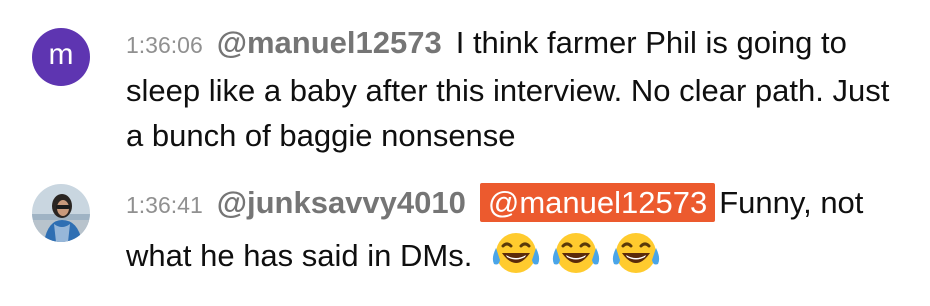 This screenshot has height=306, width=930. What do you see at coordinates (164, 45) in the screenshot?
I see `message-timestamp: 1:36:06` at bounding box center [164, 45].